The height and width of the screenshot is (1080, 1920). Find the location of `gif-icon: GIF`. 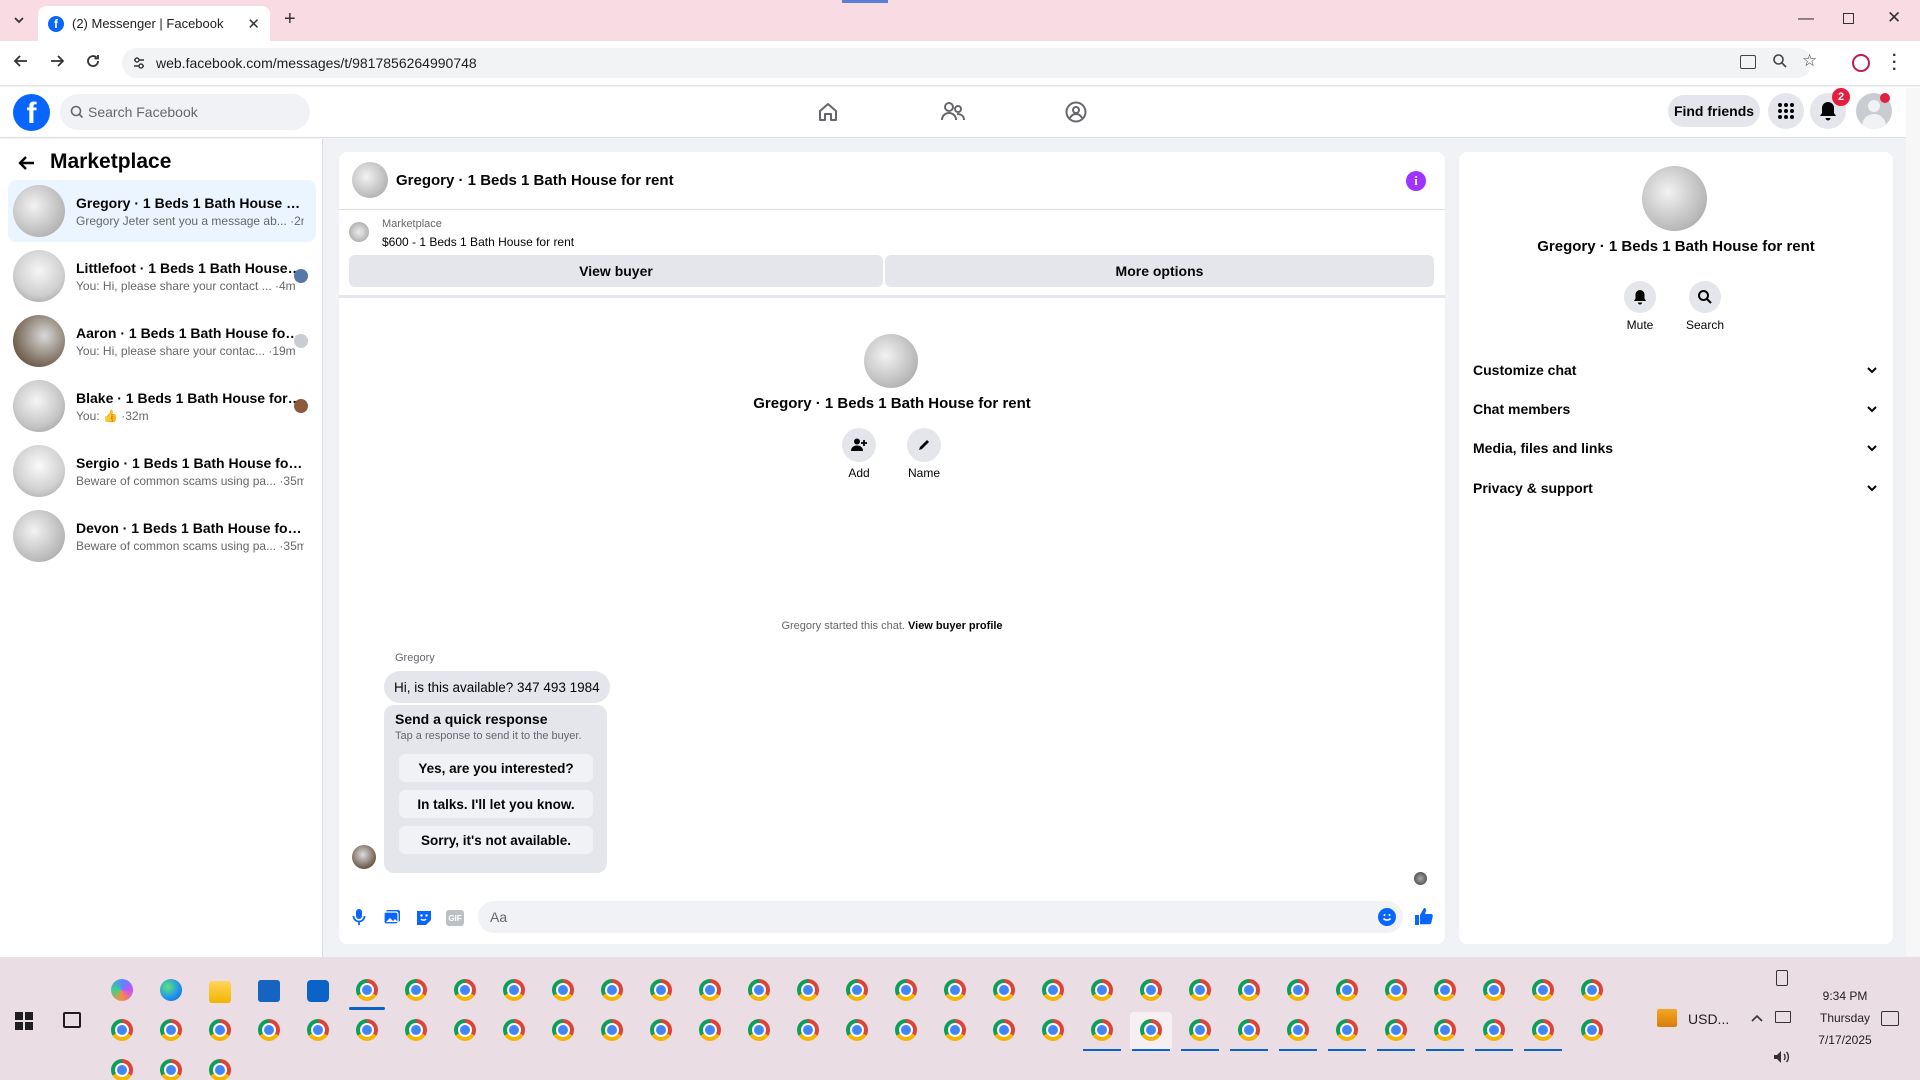

gif-icon: GIF is located at coordinates (455, 918).